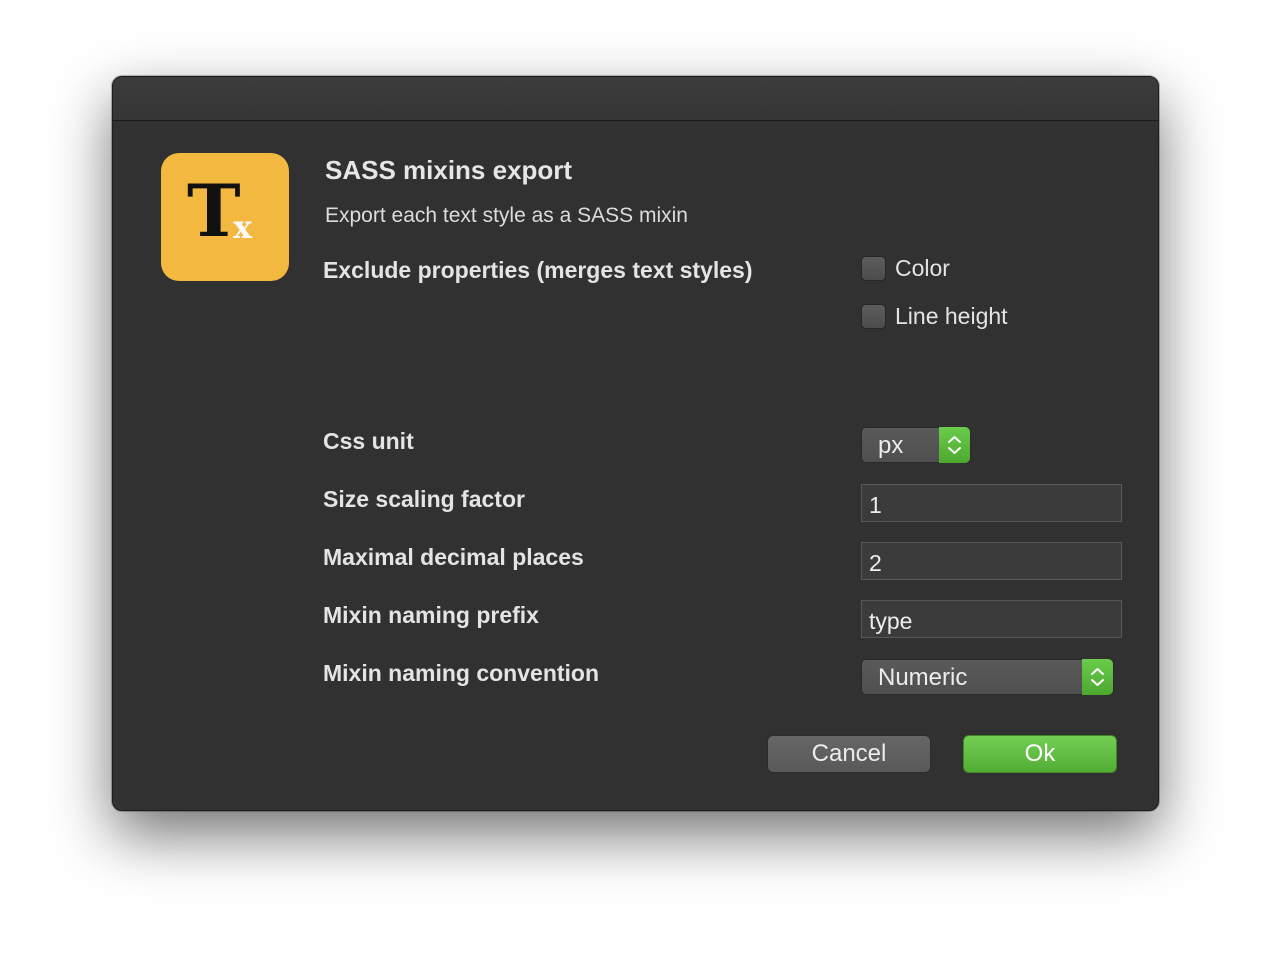 The height and width of the screenshot is (958, 1270). Describe the element at coordinates (873, 316) in the screenshot. I see `line-height-checkbox-box` at that location.